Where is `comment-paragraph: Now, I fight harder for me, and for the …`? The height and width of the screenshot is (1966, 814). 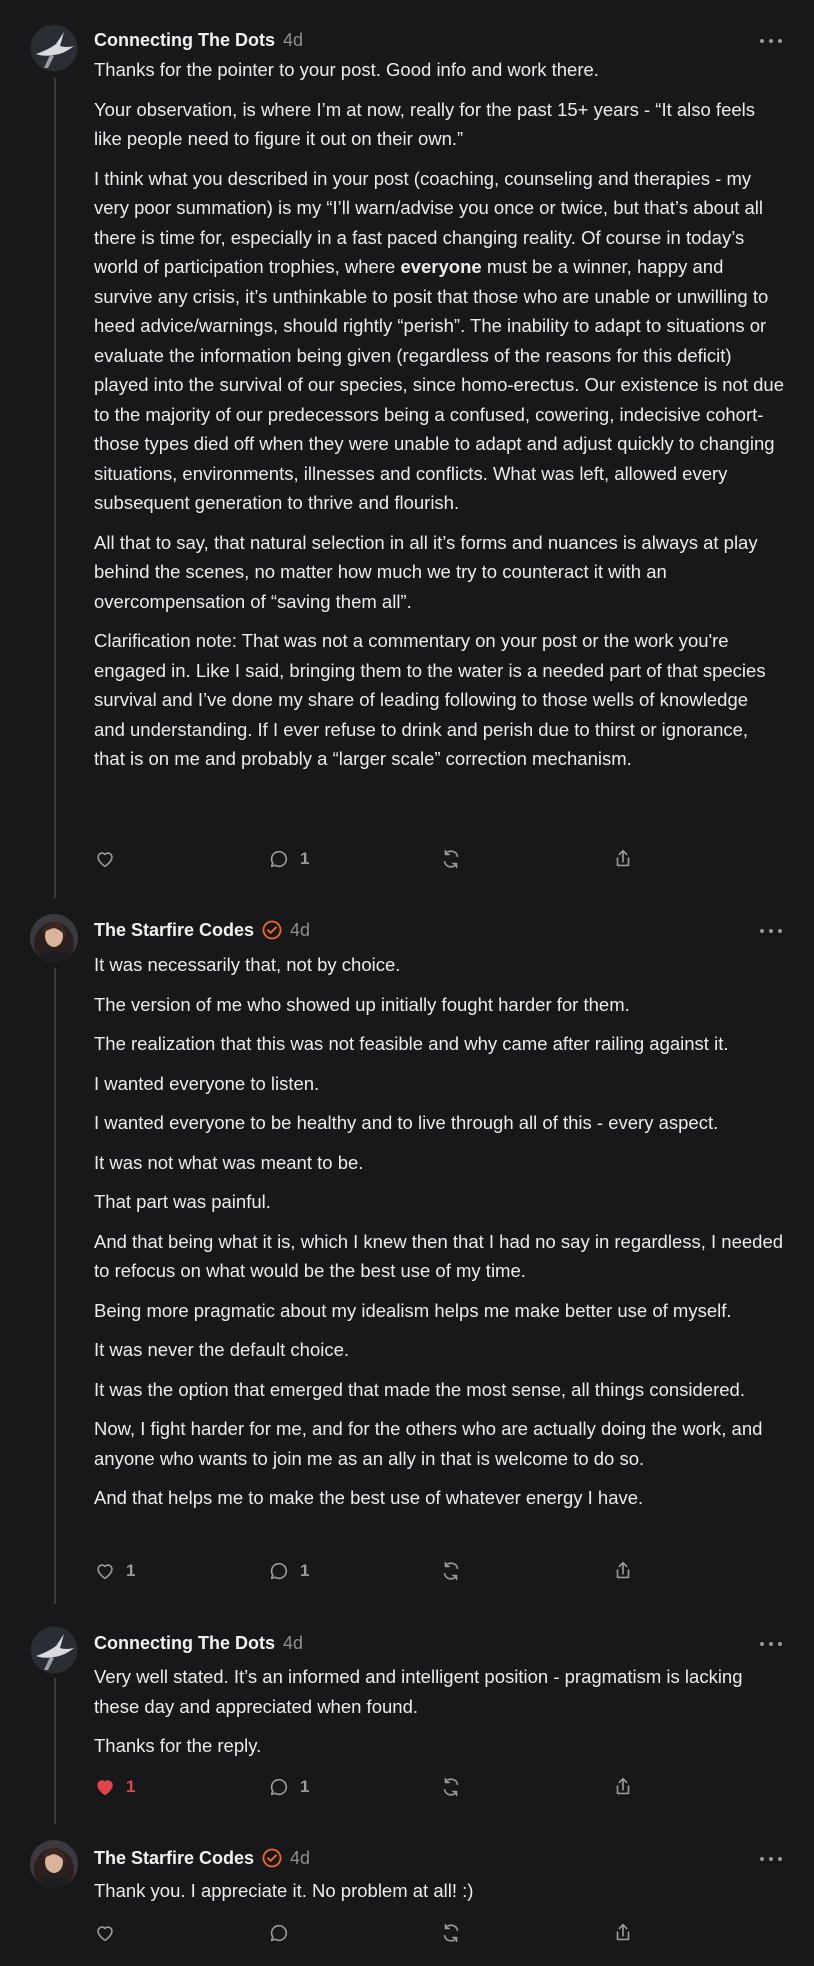
comment-paragraph: Now, I fight harder for me, and for the … is located at coordinates (428, 1443).